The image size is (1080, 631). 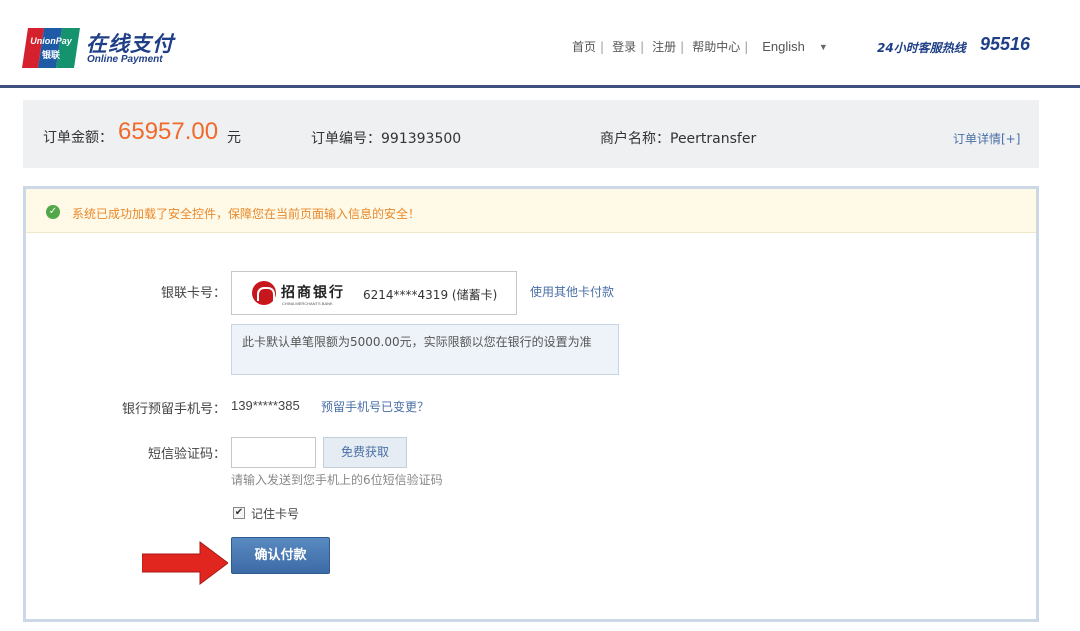 What do you see at coordinates (783, 46) in the screenshot?
I see `language-label: English` at bounding box center [783, 46].